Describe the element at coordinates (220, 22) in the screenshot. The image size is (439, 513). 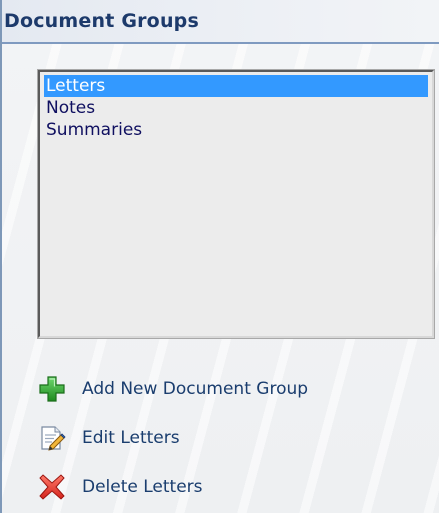
I see `panel-header: Document Groups` at that location.